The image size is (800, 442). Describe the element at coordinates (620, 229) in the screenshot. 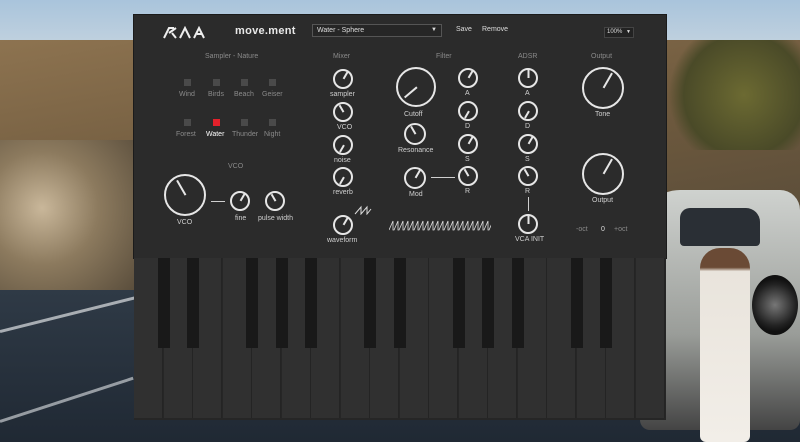

I see `octave-up-button: +oct` at that location.